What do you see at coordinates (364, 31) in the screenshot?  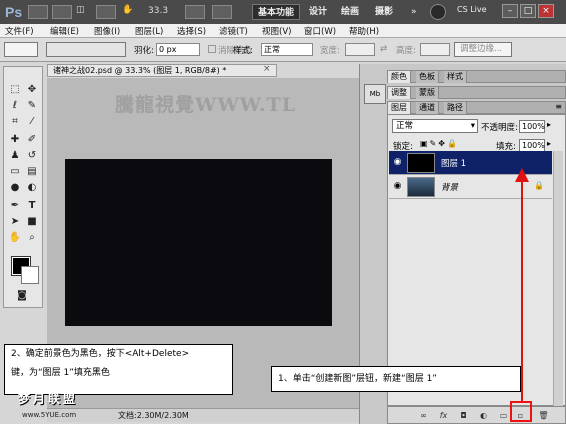 I see `menu-help: 帮助(H)` at bounding box center [364, 31].